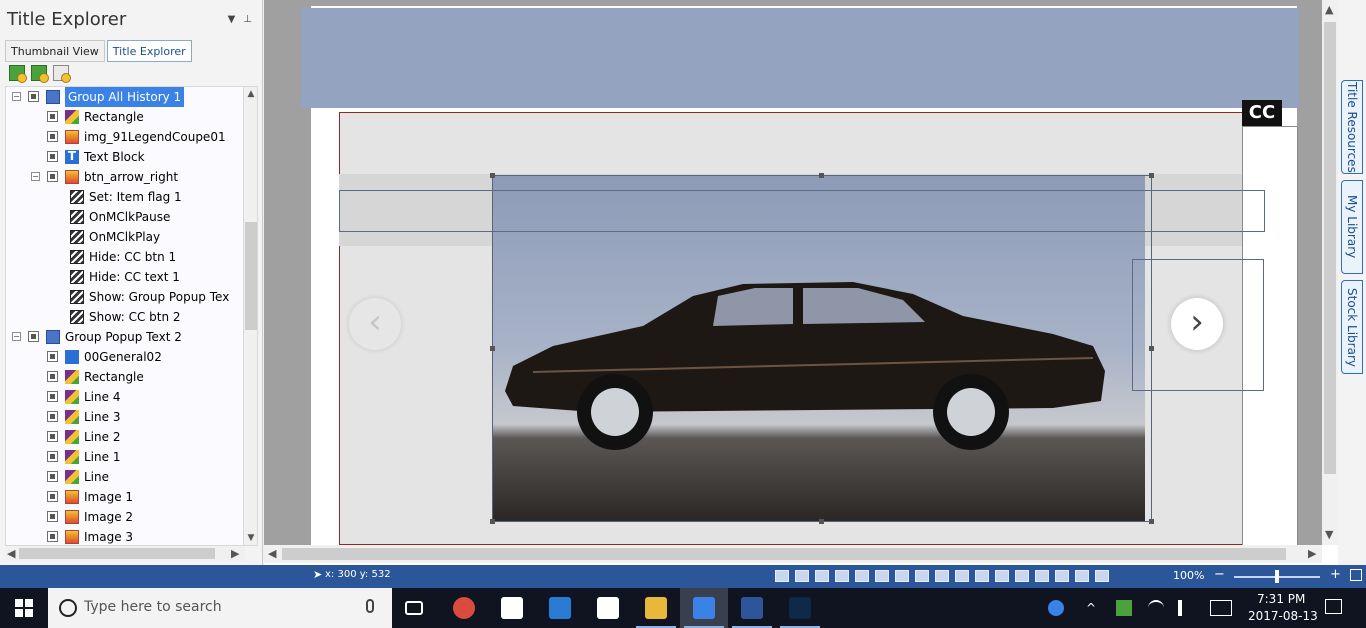 This screenshot has width=1366, height=628. Describe the element at coordinates (842, 576) in the screenshot. I see `publish-icon` at that location.